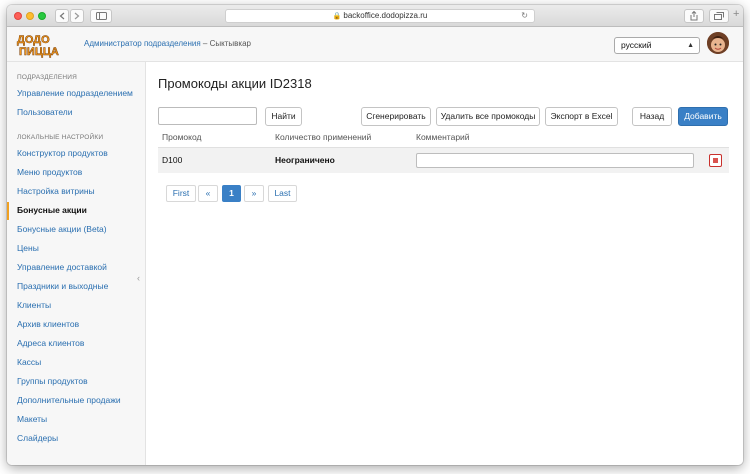 This screenshot has height=474, width=750. I want to click on avatar, so click(718, 43).